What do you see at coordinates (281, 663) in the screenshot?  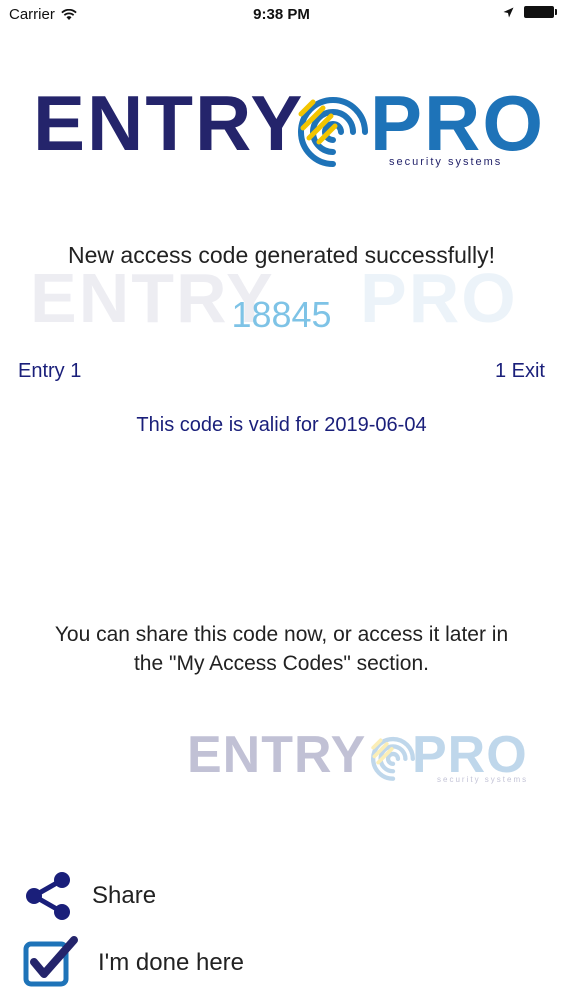 I see `share-info-line-2: the "My Access Codes" section.` at bounding box center [281, 663].